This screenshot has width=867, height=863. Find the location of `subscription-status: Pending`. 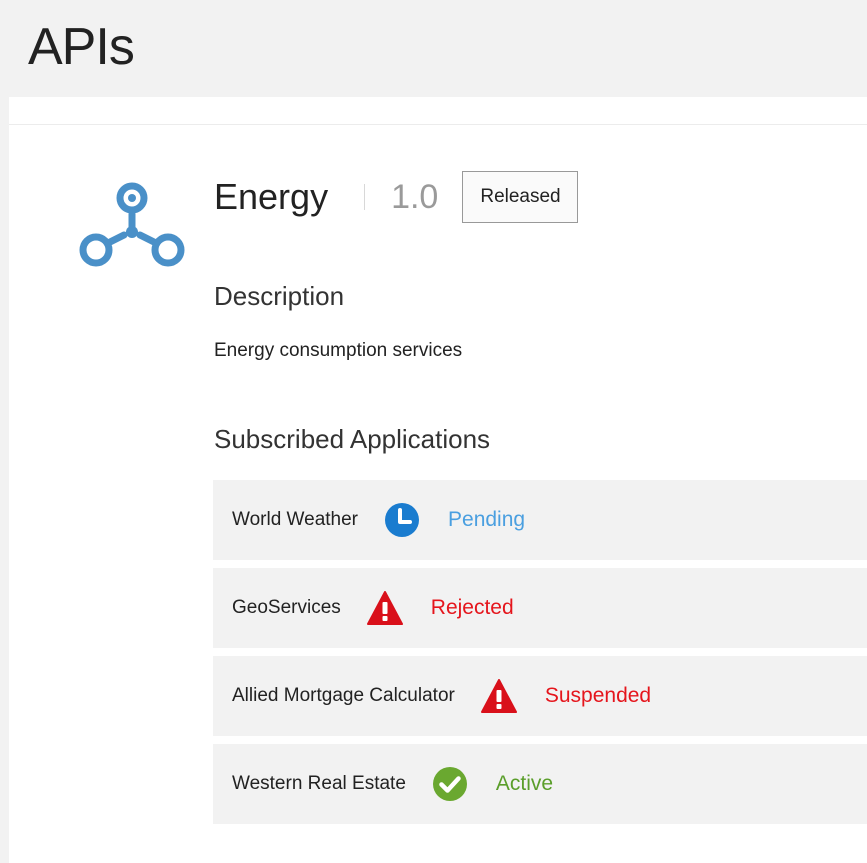

subscription-status: Pending is located at coordinates (487, 519).